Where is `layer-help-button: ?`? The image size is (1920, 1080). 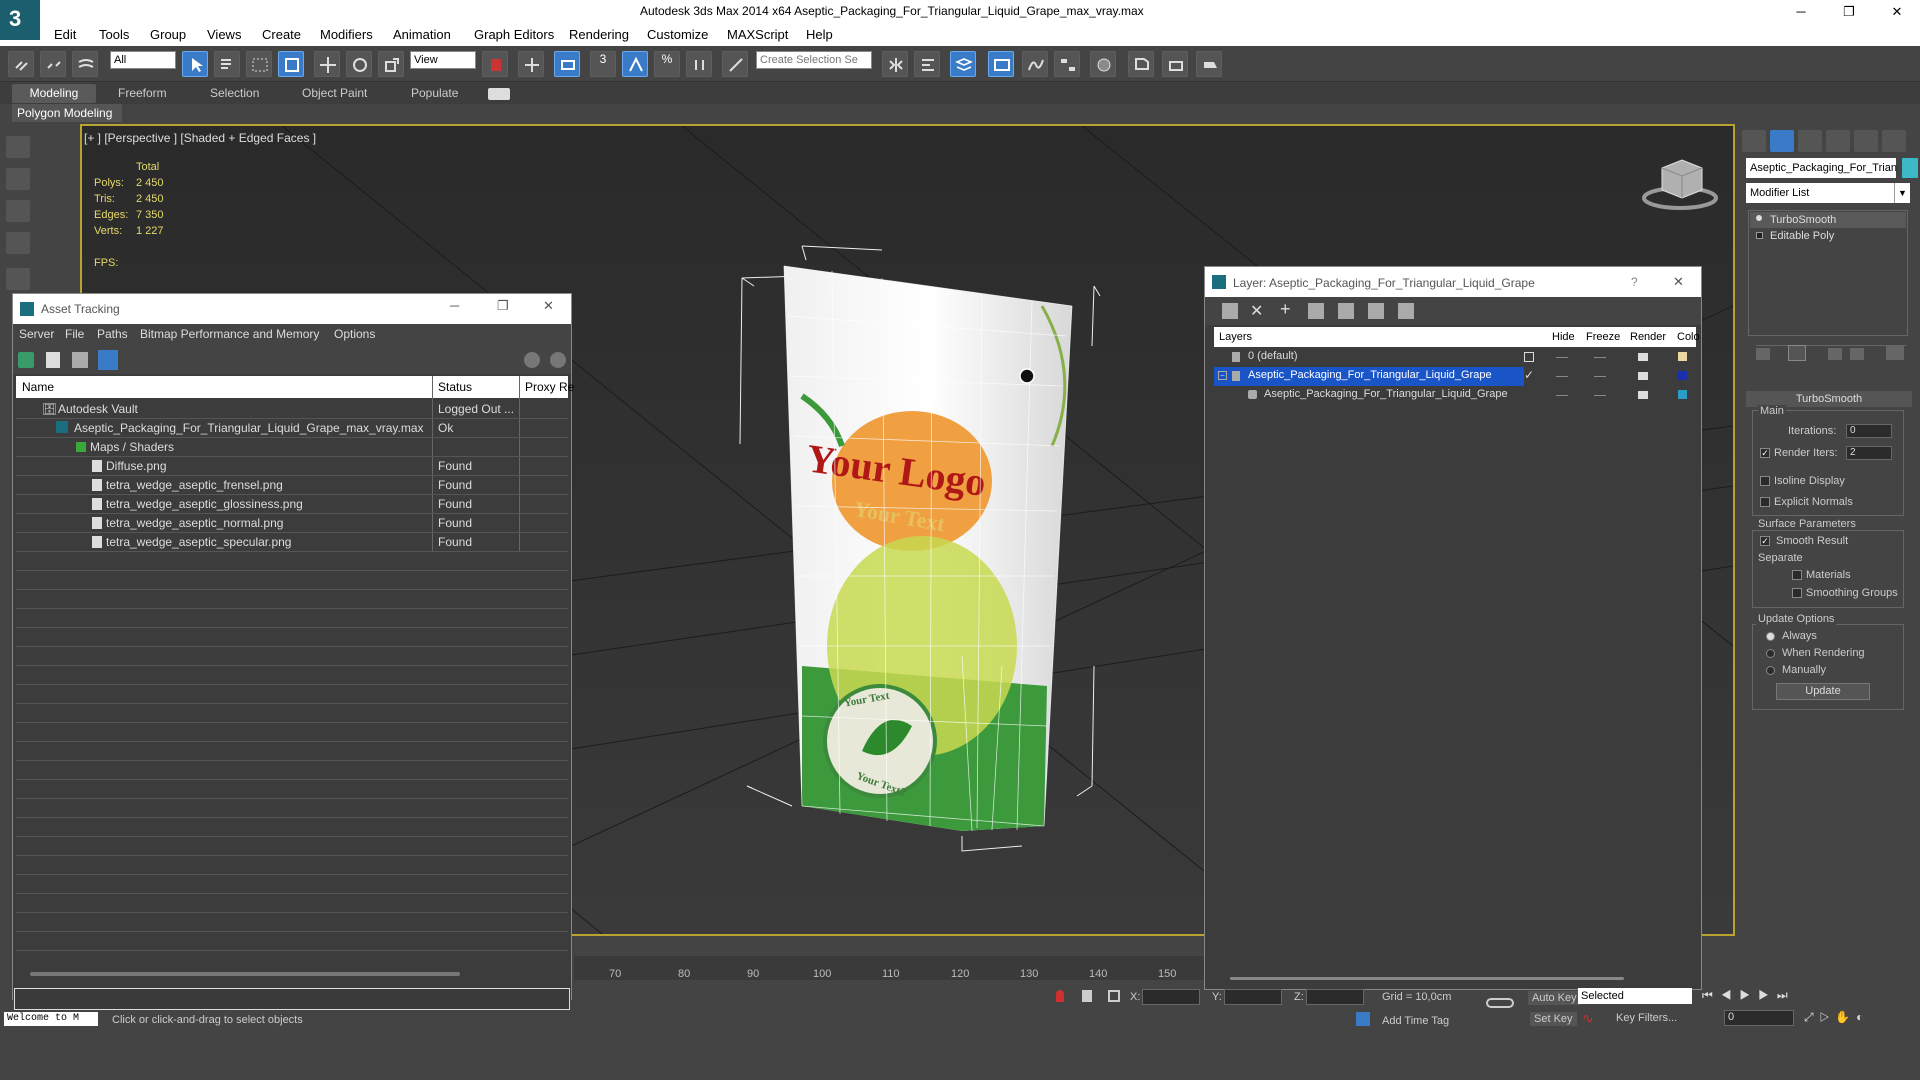 layer-help-button: ? is located at coordinates (1634, 282).